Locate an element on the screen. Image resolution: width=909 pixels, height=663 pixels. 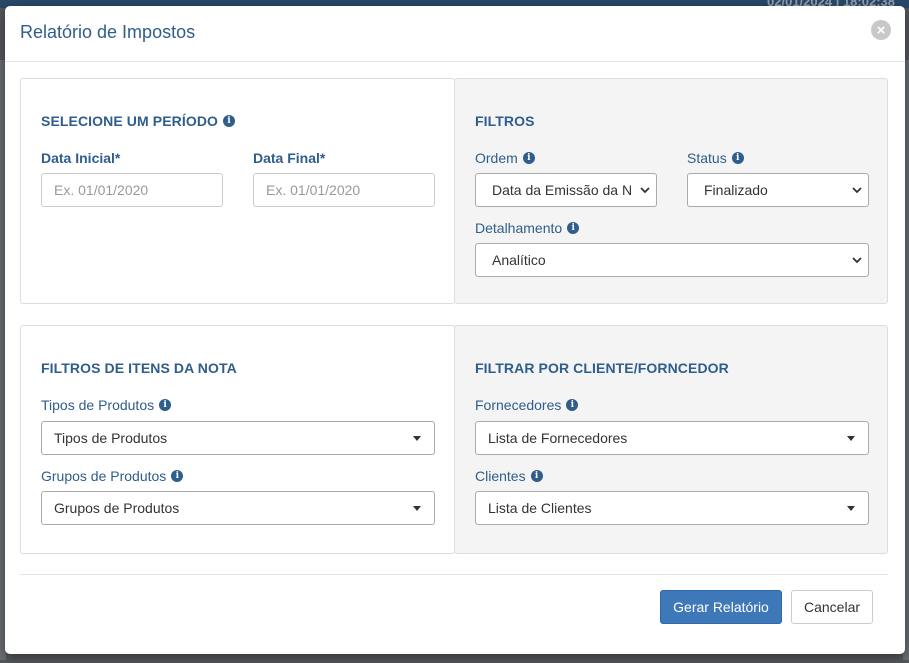
suppliers-label-text: Fornecedores is located at coordinates (518, 405).